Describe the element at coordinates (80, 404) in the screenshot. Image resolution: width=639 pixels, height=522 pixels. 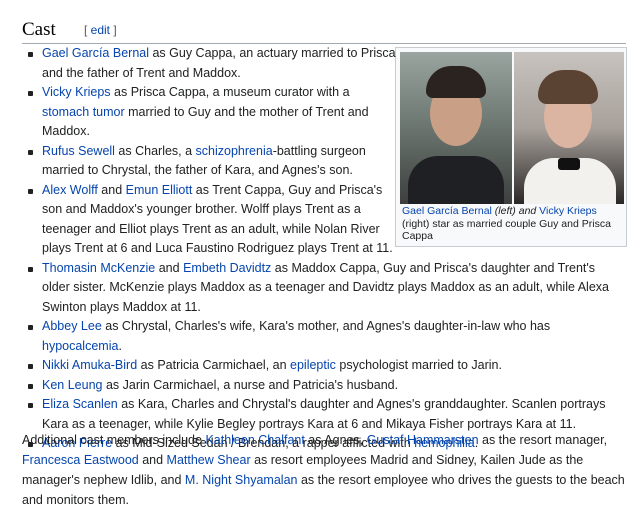
I see `actor-link: Eliza Scanlen` at that location.